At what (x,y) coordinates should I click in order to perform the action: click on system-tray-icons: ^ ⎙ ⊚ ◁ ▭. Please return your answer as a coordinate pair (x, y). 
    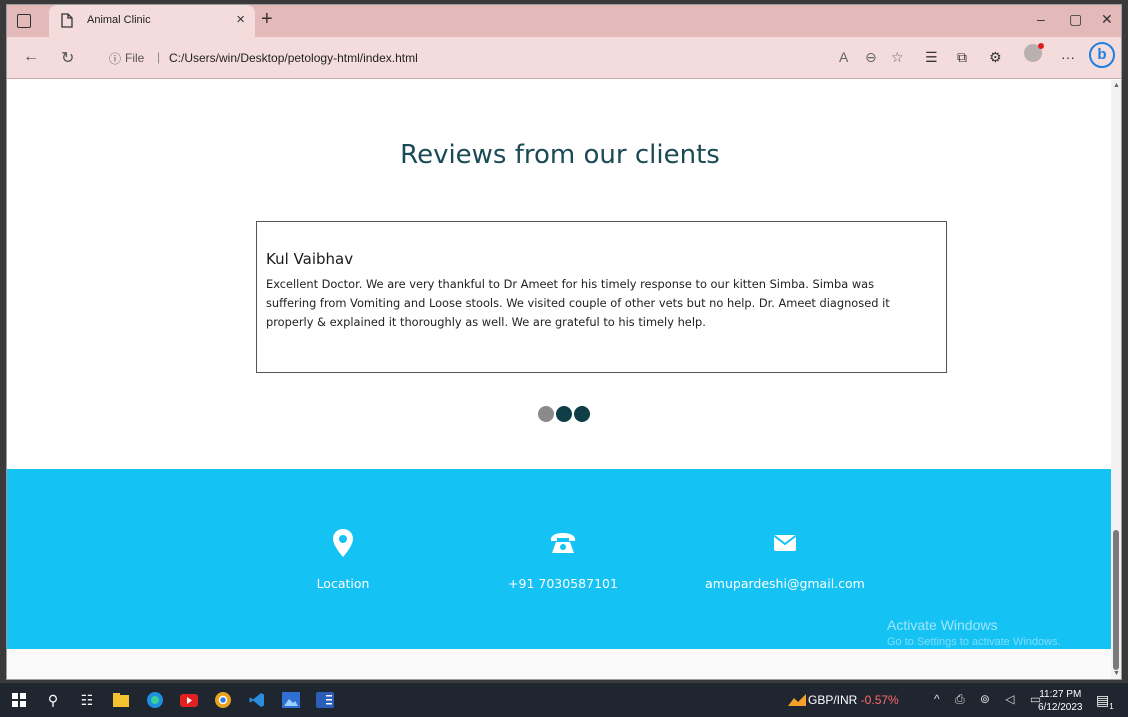
    Looking at the image, I should click on (990, 699).